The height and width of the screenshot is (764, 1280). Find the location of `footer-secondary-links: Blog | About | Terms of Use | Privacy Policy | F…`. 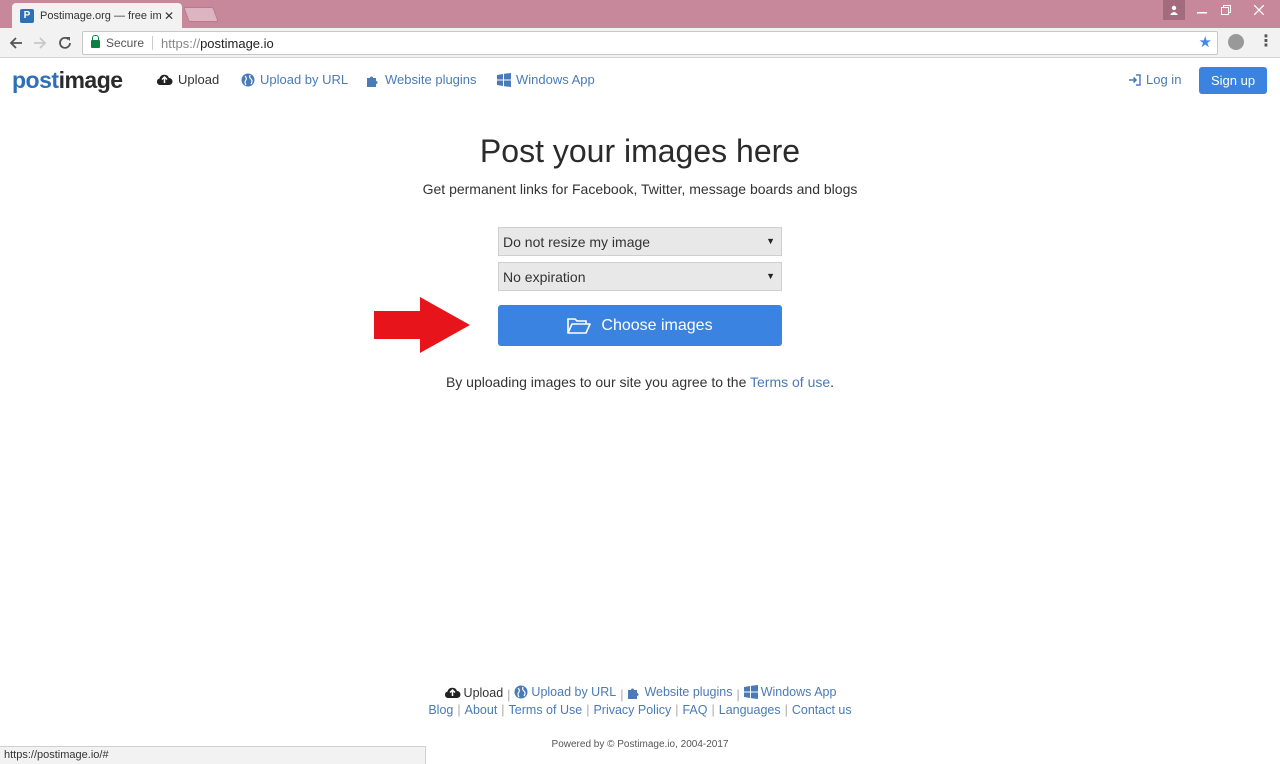

footer-secondary-links: Blog | About | Terms of Use | Privacy Policy | F… is located at coordinates (640, 710).